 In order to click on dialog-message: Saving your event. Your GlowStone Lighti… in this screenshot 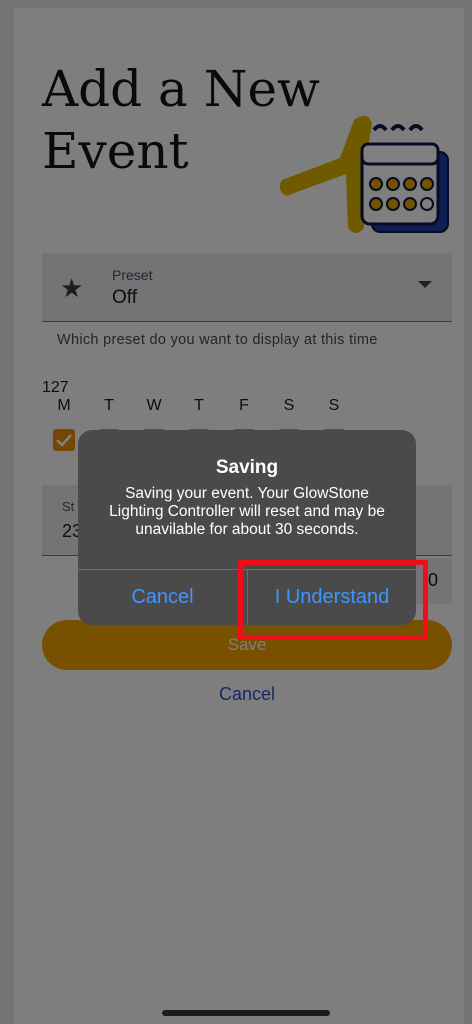, I will do `click(247, 511)`.